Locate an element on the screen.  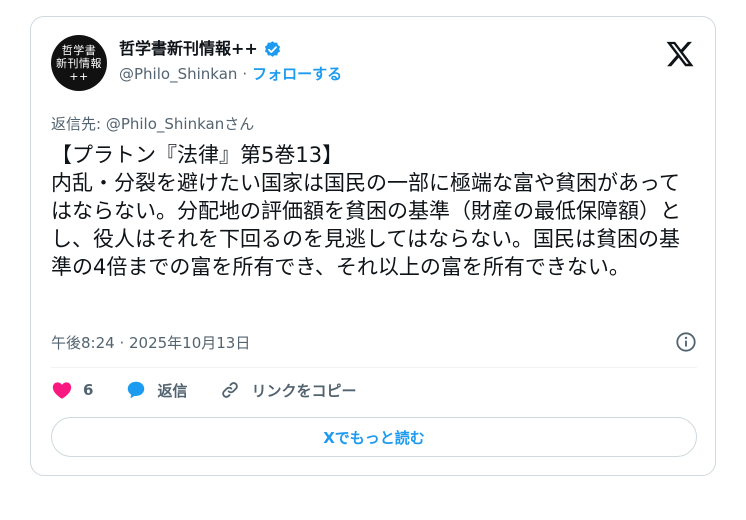
name-row: 哲学書新刊情報++ is located at coordinates (230, 49).